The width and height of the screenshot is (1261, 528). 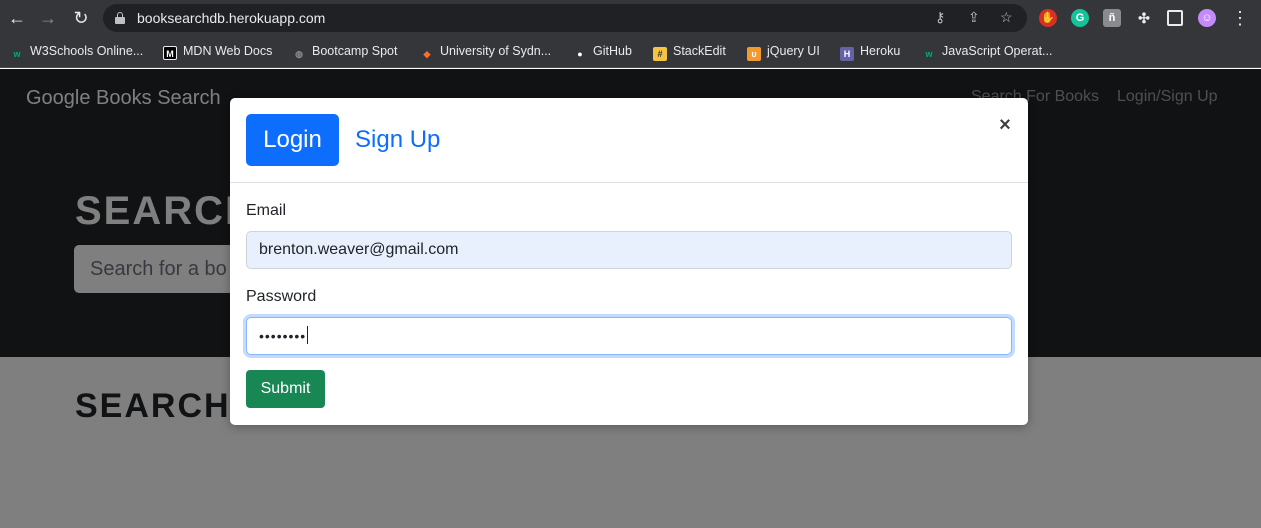 I want to click on bookmark-jquery-ui: ᴜ jQuery UI, so click(x=783, y=51).